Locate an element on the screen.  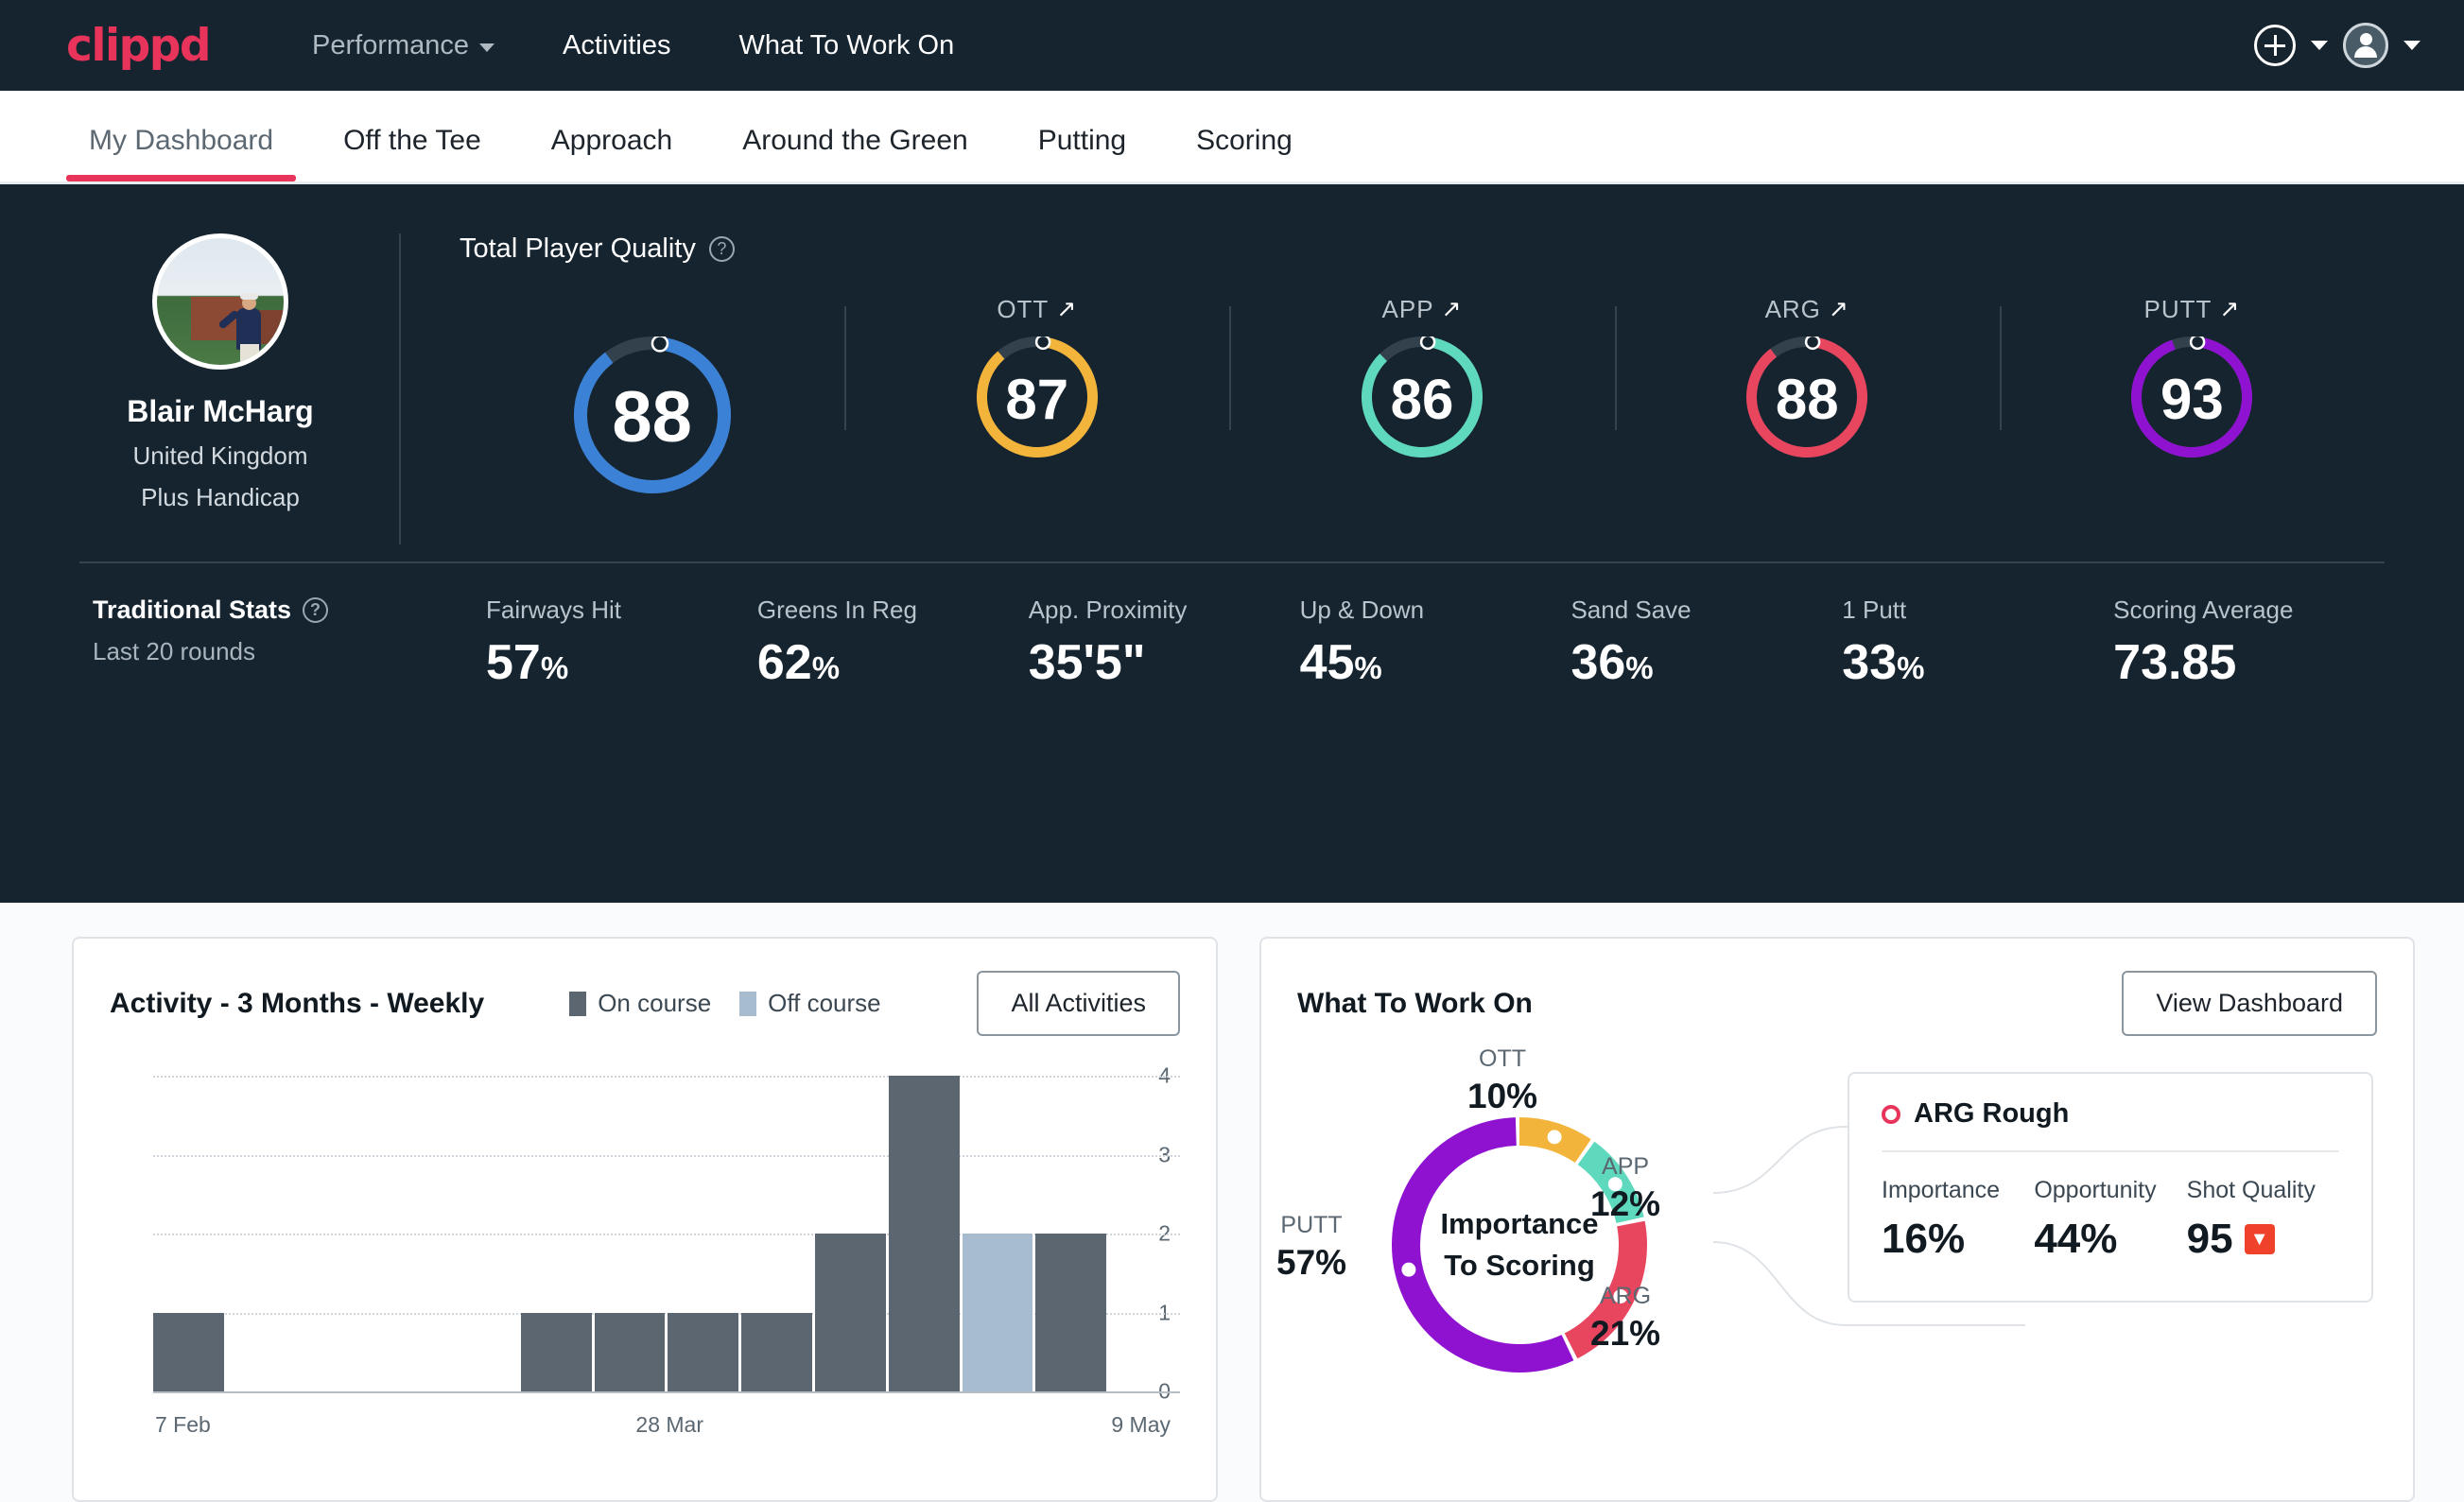
player-country: United Kingdom is located at coordinates (220, 455).